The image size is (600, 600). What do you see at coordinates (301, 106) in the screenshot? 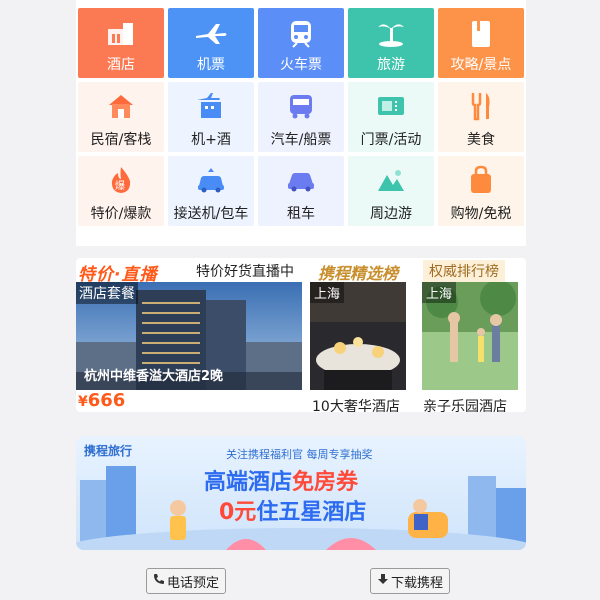
I see `bus-icon` at bounding box center [301, 106].